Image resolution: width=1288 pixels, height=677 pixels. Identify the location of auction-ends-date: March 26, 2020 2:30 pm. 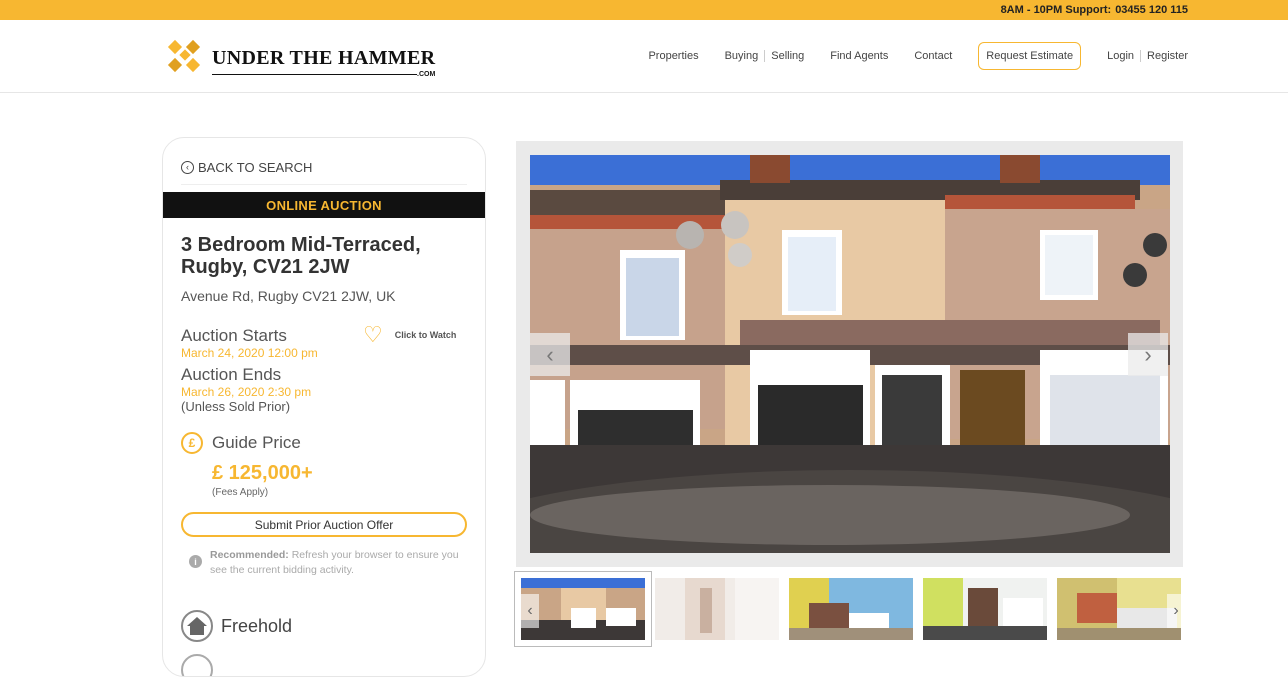
(246, 392).